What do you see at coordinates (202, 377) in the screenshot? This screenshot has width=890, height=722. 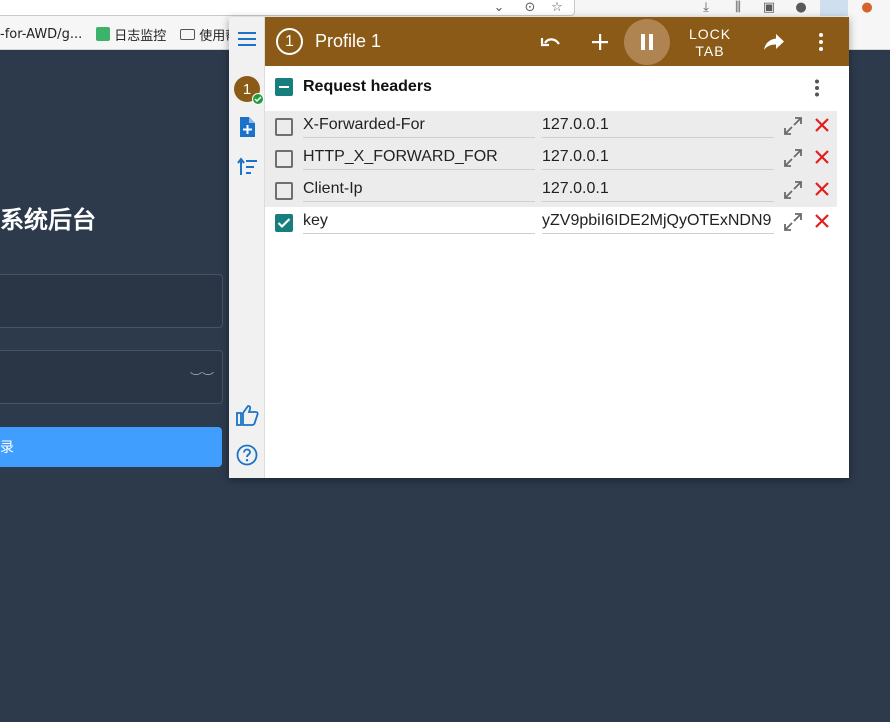 I see `hide-password-icon: ︶︶` at bounding box center [202, 377].